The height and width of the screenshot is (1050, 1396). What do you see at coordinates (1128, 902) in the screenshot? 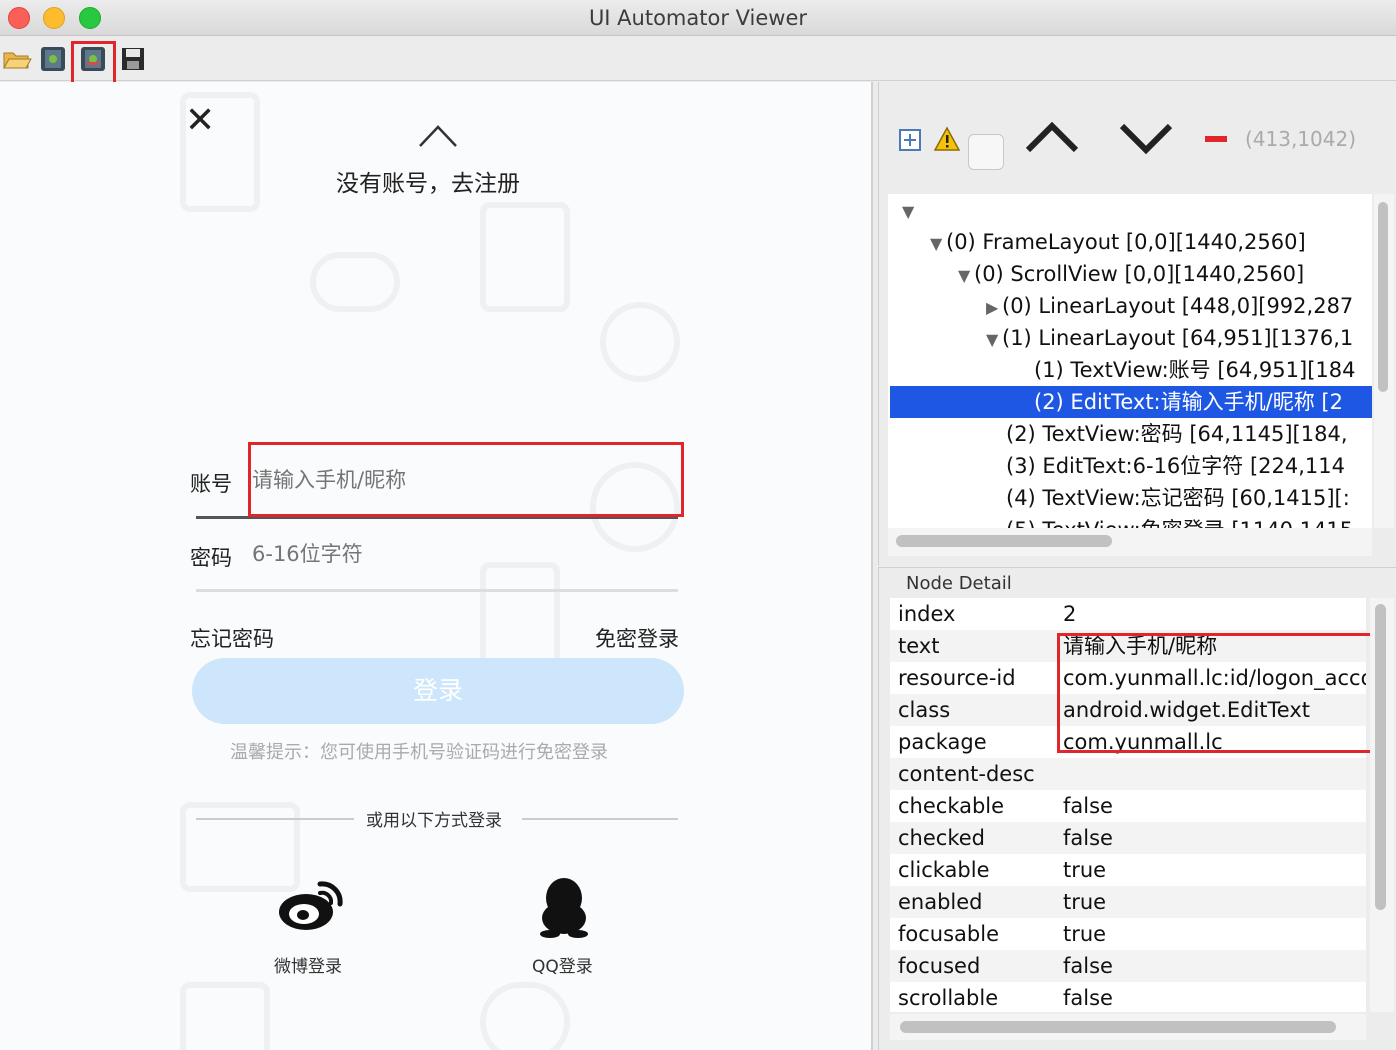
I see `detail-row: enabled true` at bounding box center [1128, 902].